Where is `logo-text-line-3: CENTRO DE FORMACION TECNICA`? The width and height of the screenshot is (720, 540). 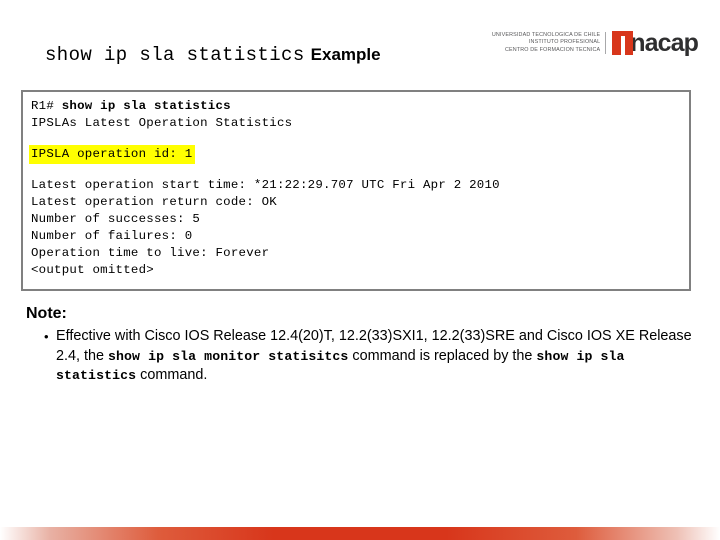 logo-text-line-3: CENTRO DE FORMACION TECNICA is located at coordinates (552, 49).